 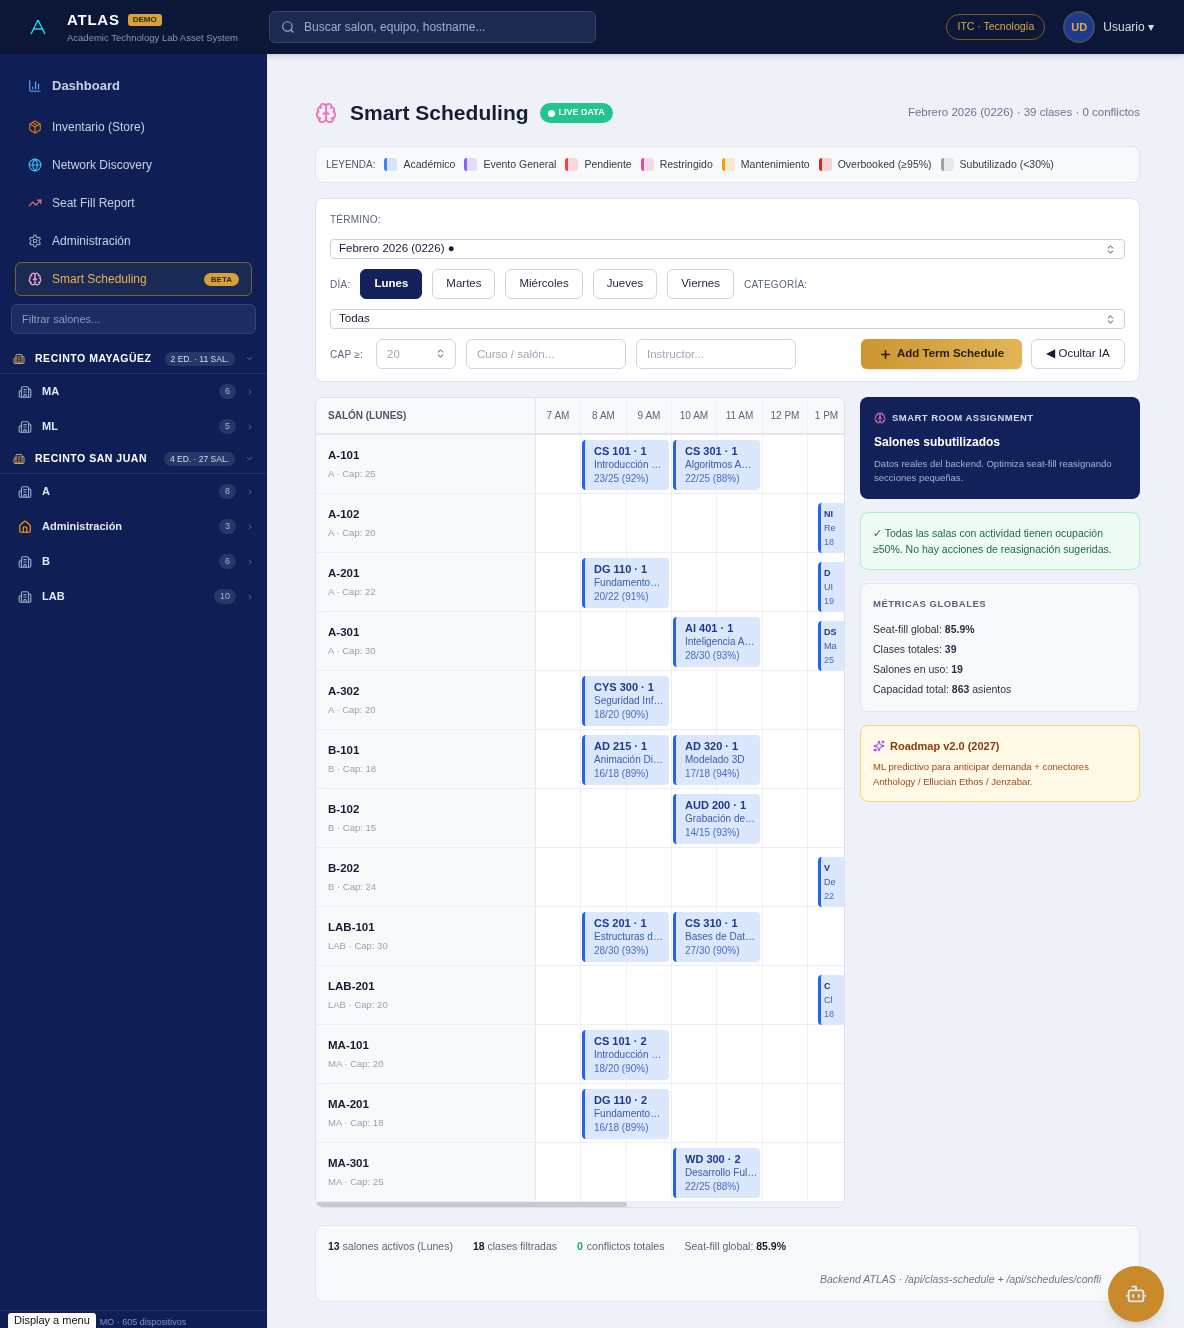 I want to click on nav-item: Administración, so click(x=133, y=241).